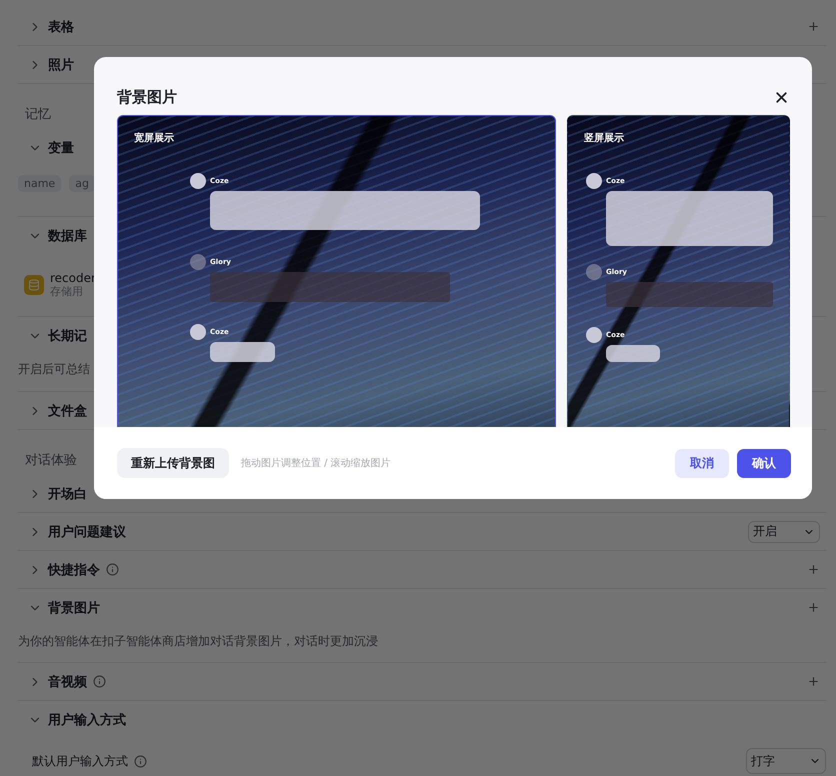  I want to click on setting-label: 默认用户输入方式, so click(80, 761).